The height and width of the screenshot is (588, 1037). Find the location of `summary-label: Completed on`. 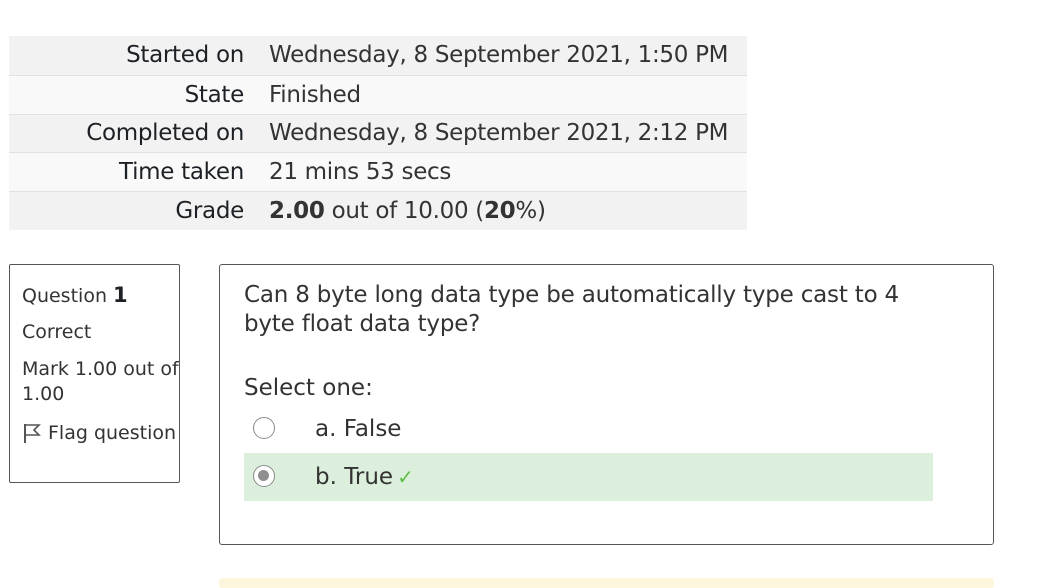

summary-label: Completed on is located at coordinates (165, 133).